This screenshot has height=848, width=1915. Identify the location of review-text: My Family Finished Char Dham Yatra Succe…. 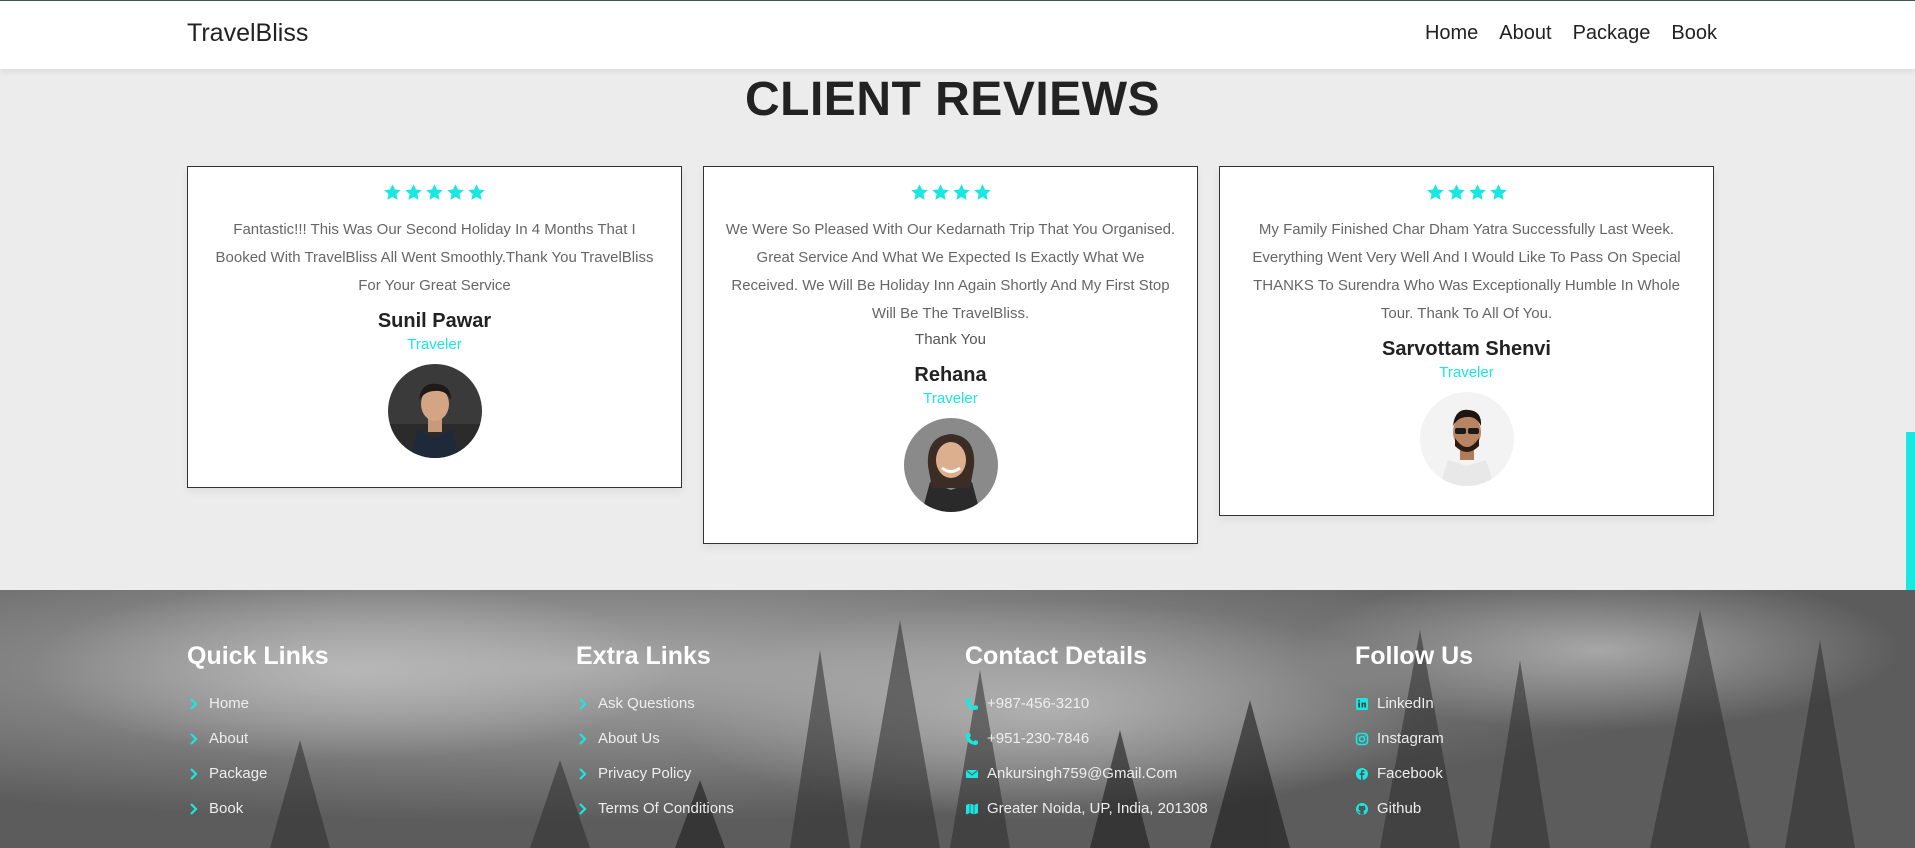
(1466, 271).